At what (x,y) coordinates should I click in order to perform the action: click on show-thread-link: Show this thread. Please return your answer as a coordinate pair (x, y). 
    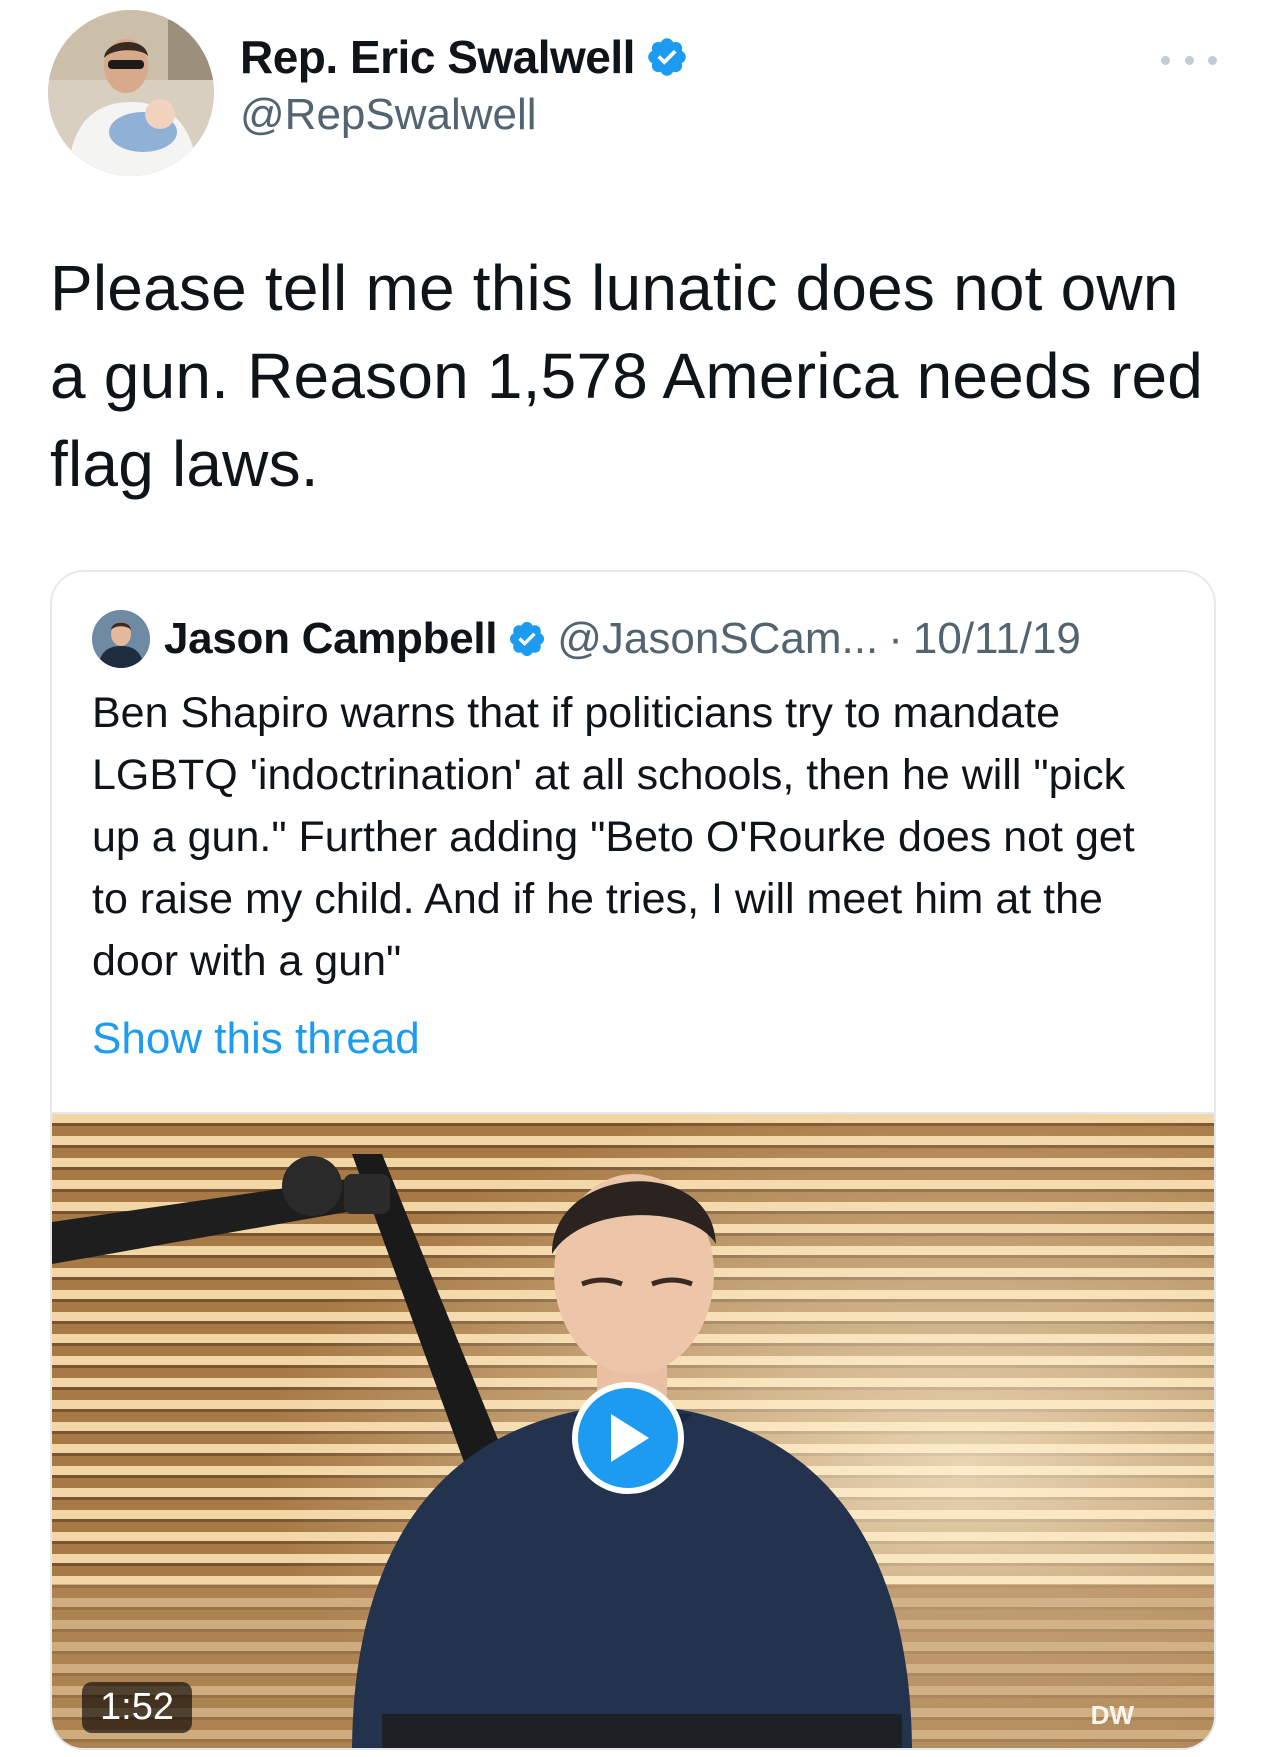
    Looking at the image, I should click on (256, 1039).